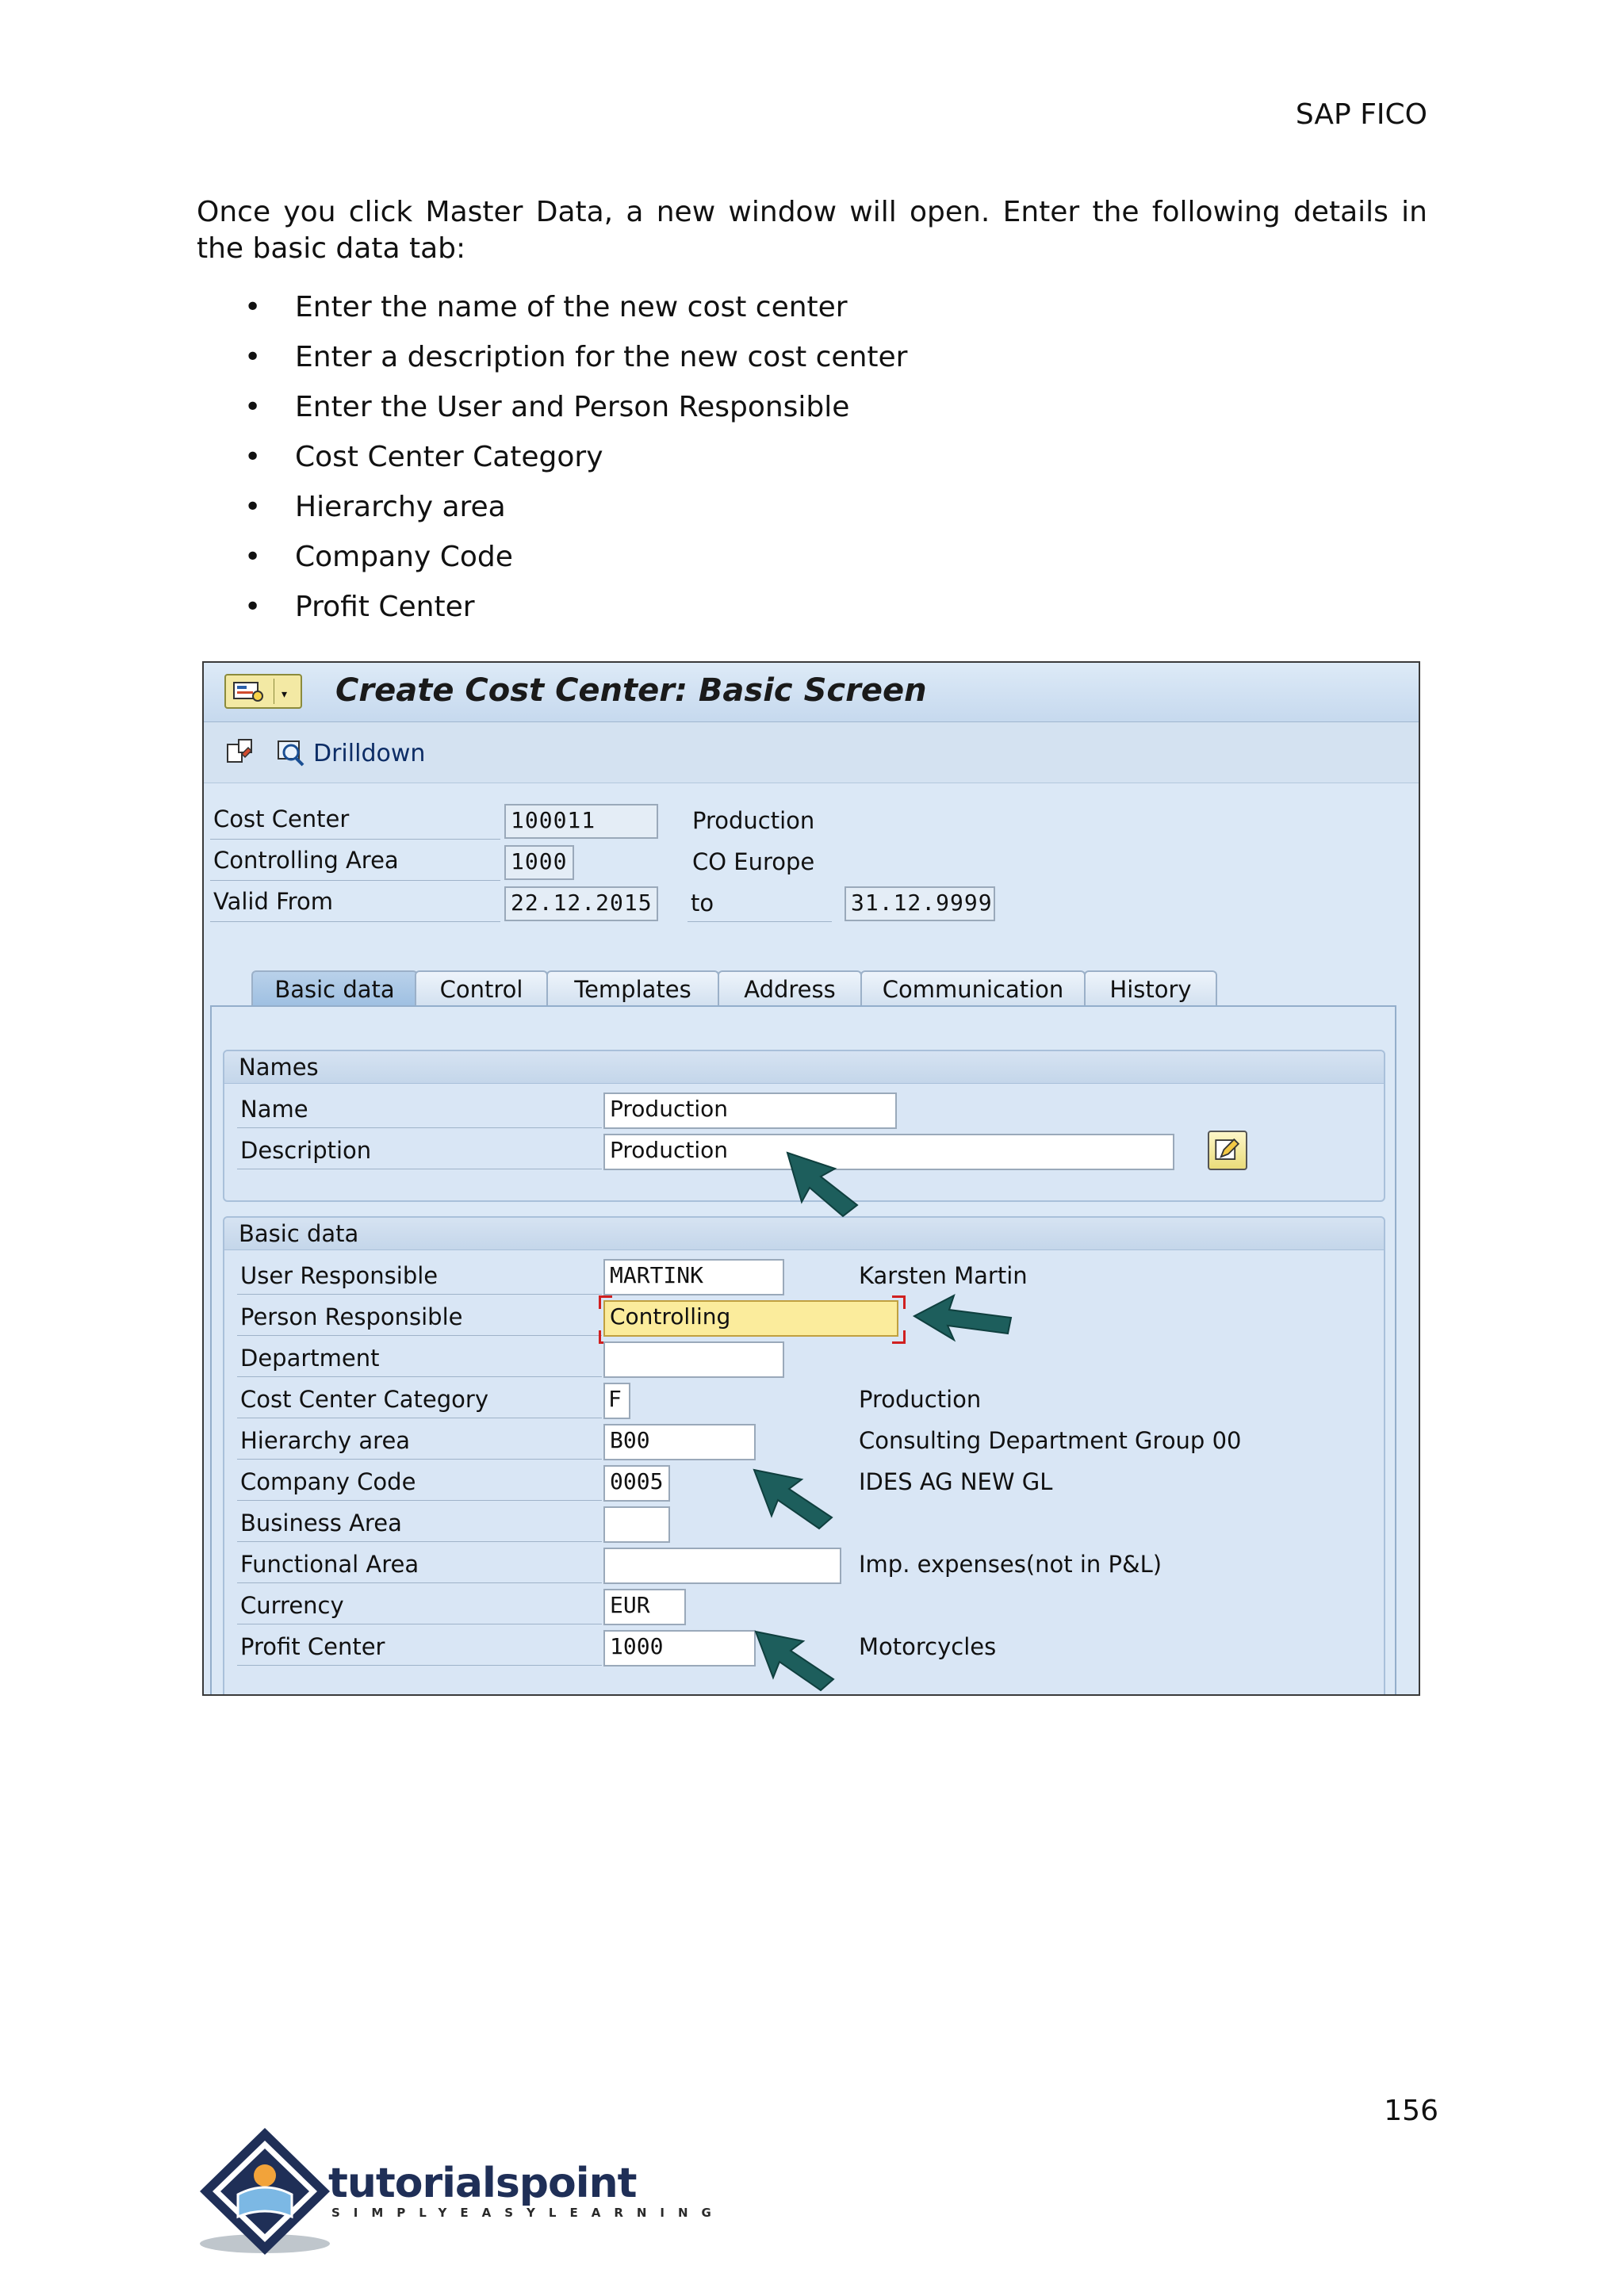 Image resolution: width=1624 pixels, height=2296 pixels. What do you see at coordinates (552, 512) in the screenshot?
I see `list-item: Hierarchy area` at bounding box center [552, 512].